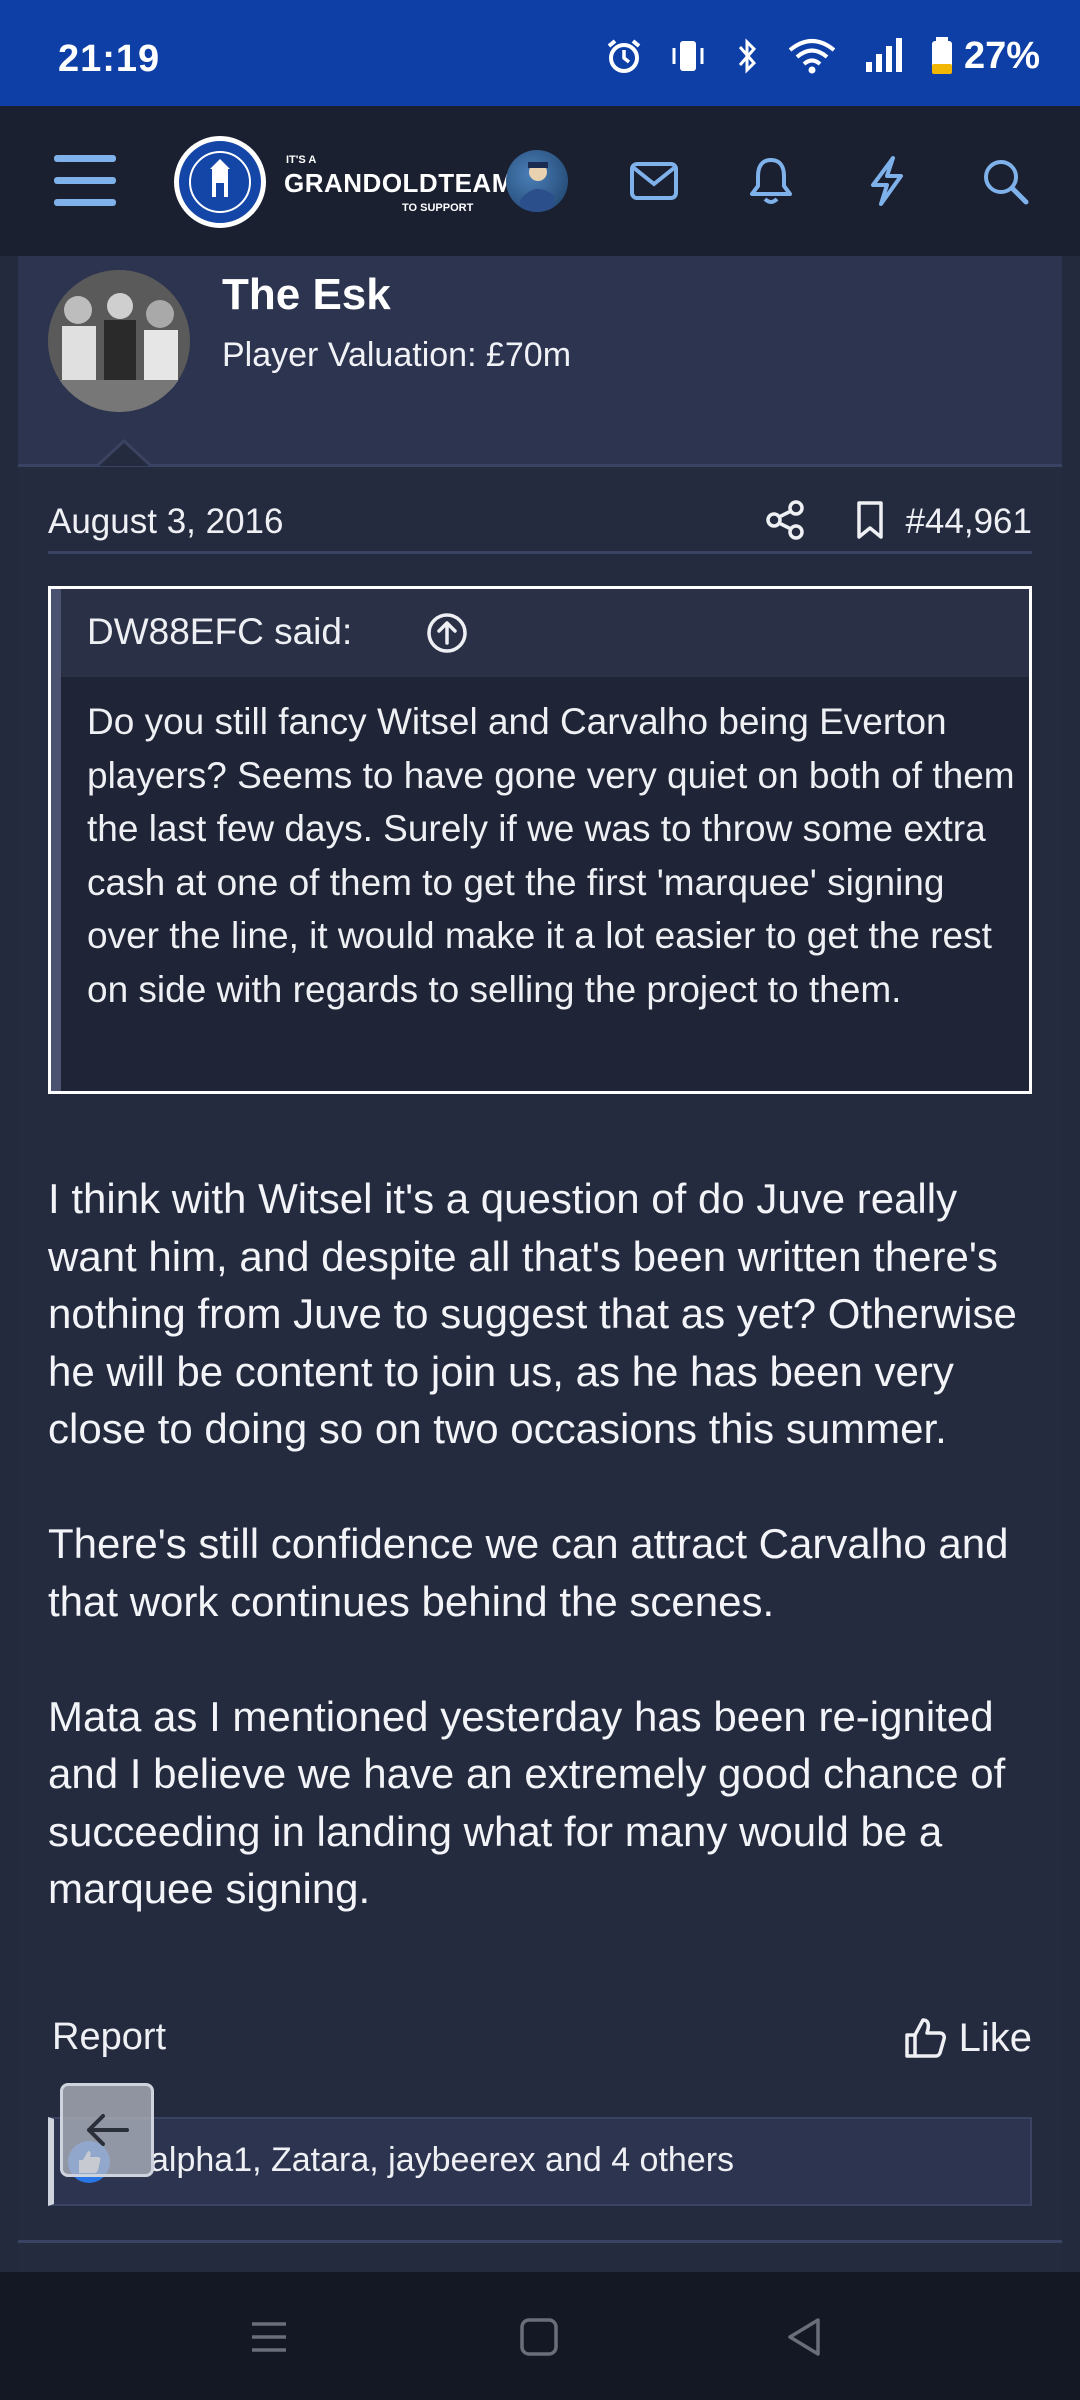  What do you see at coordinates (995, 2037) in the screenshot?
I see `like-label: Like` at bounding box center [995, 2037].